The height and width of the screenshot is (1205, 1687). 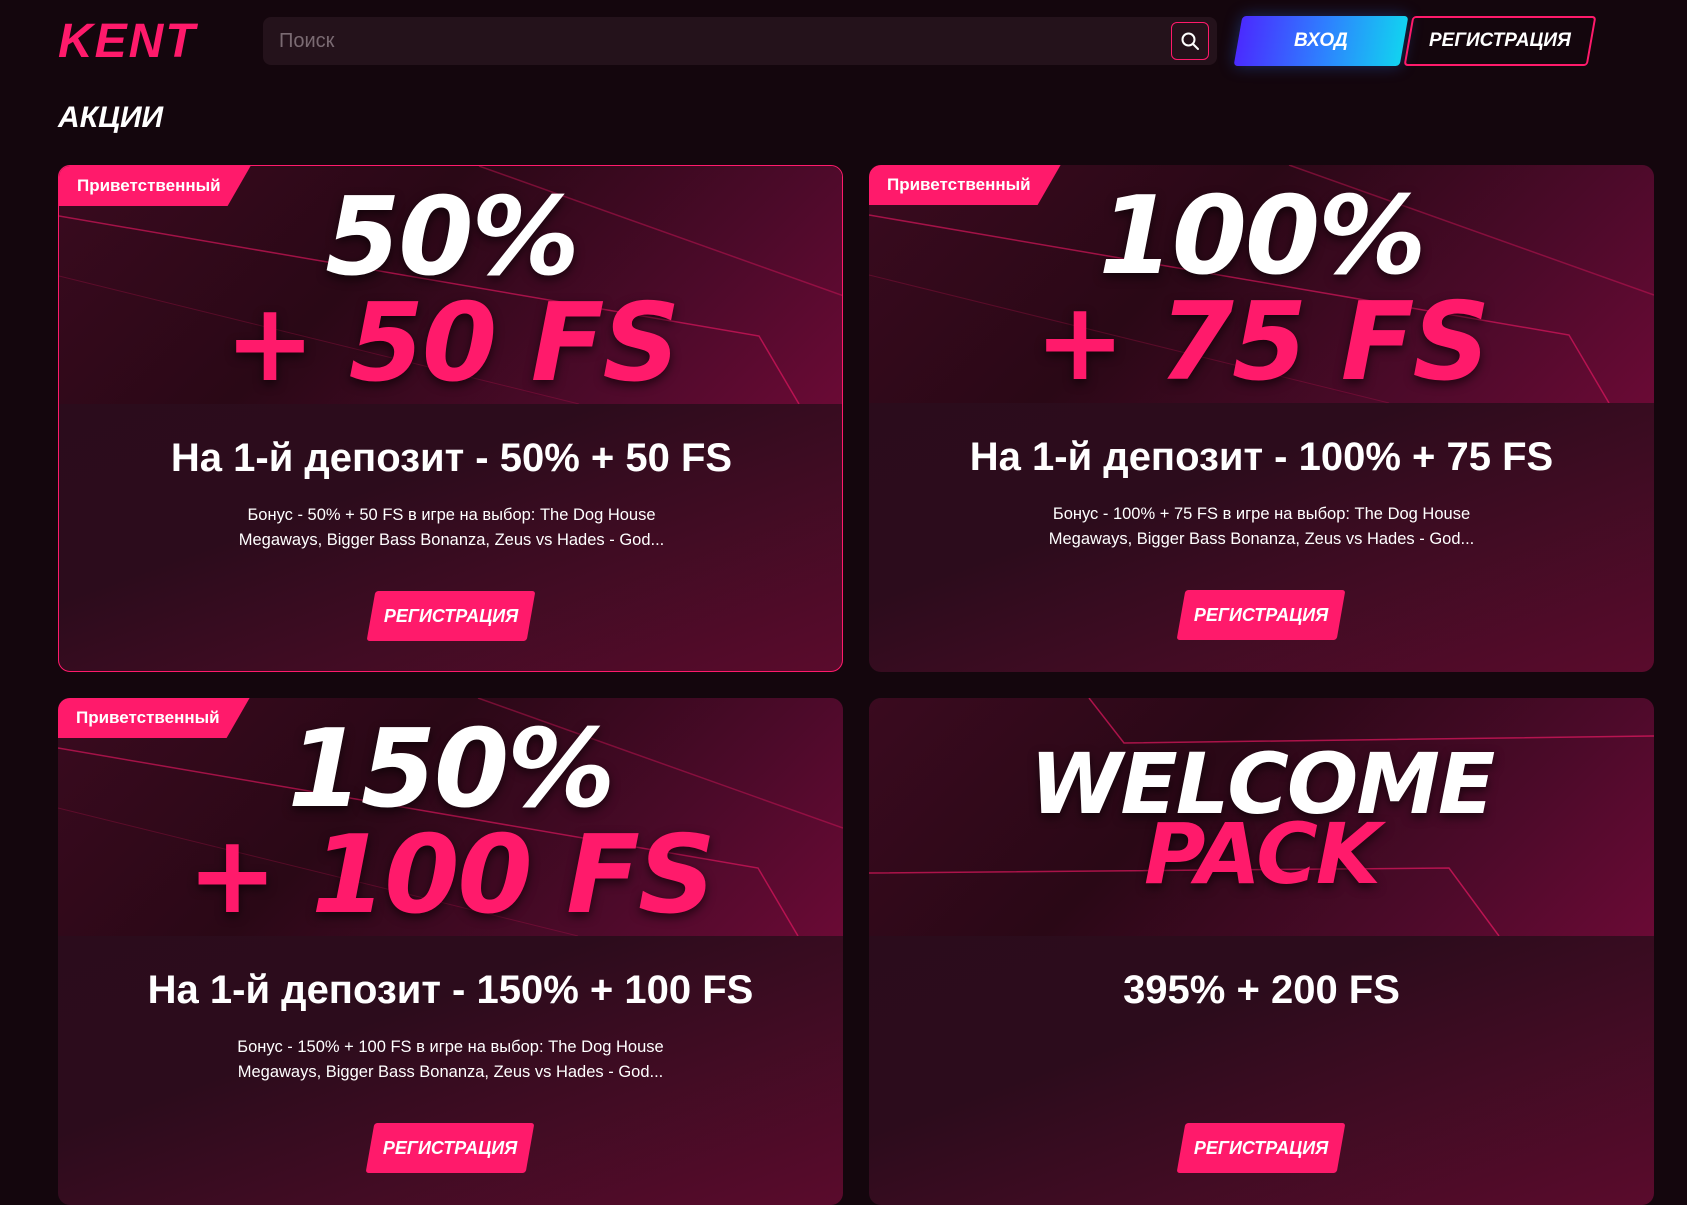 I want to click on search-bar, so click(x=740, y=41).